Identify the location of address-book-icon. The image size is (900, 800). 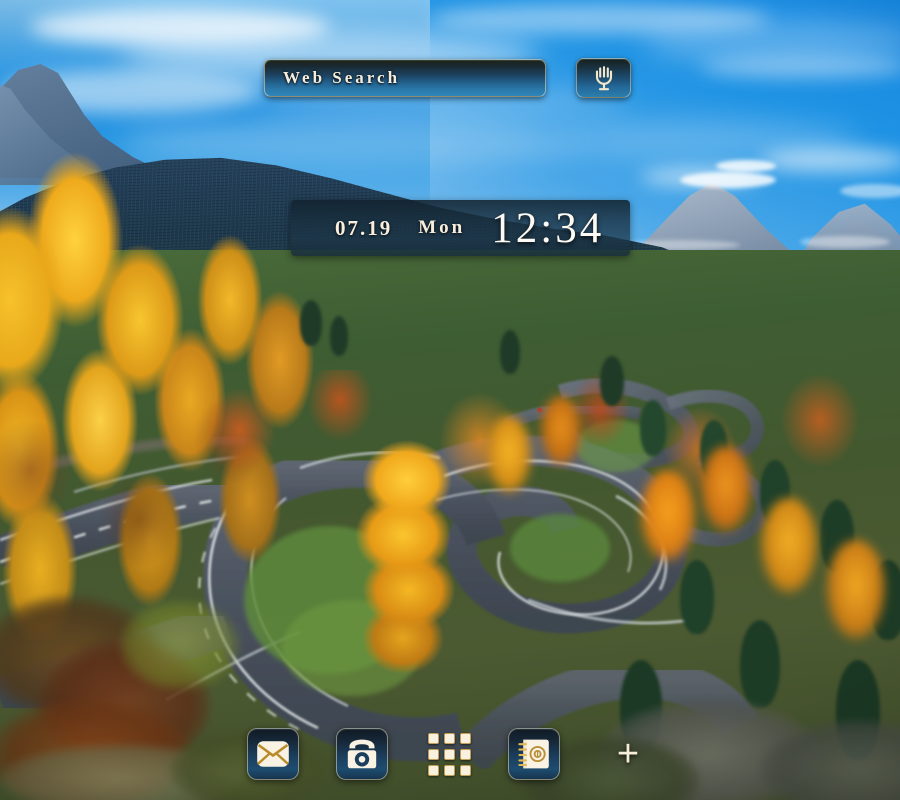
(533, 754).